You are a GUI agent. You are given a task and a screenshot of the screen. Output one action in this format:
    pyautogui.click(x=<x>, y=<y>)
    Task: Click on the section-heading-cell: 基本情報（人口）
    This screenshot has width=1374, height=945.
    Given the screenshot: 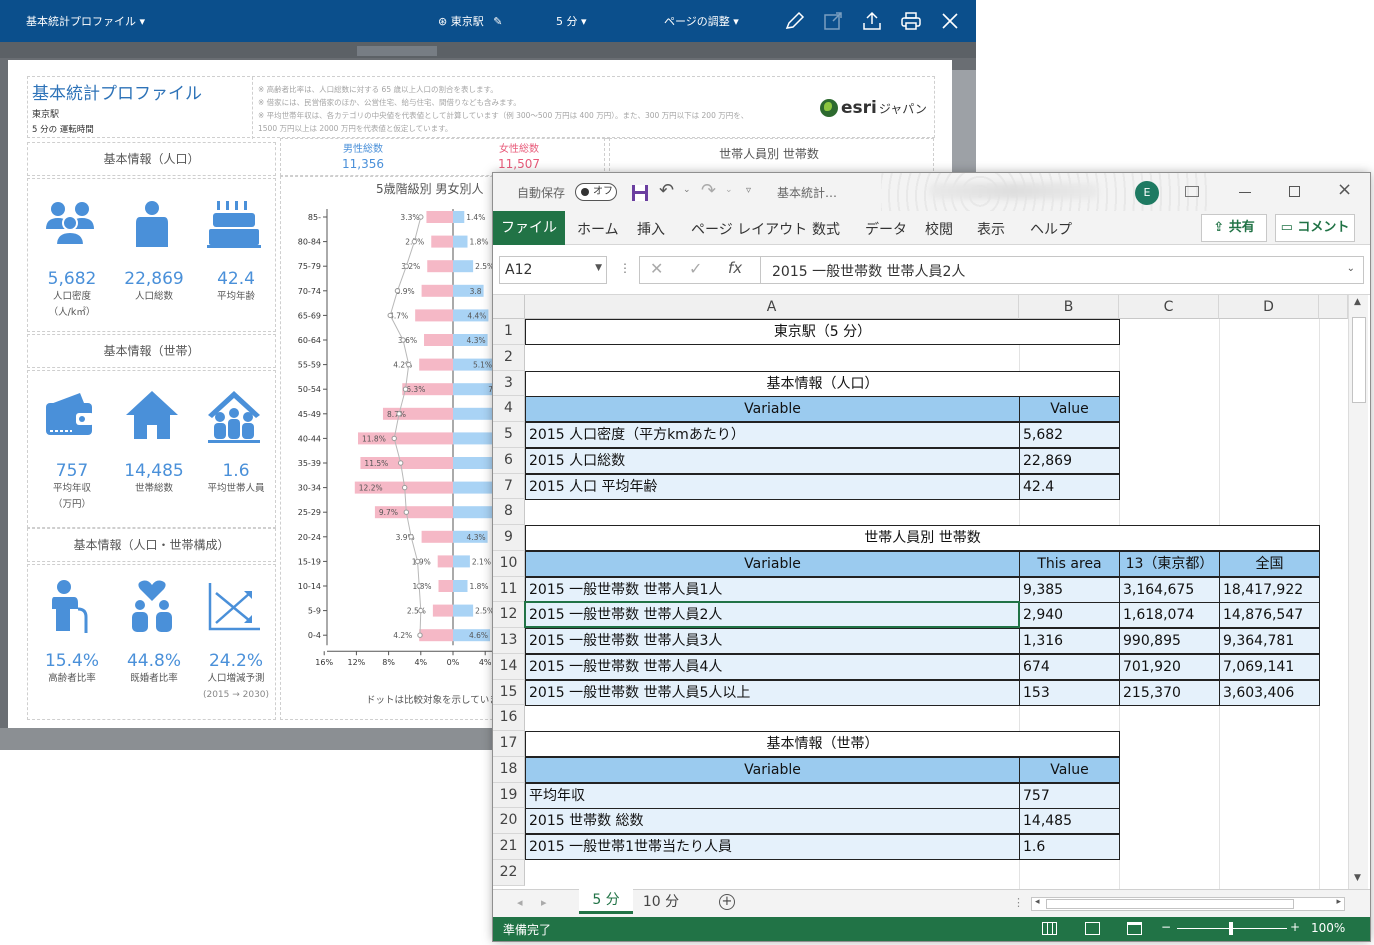 What is the action you would take?
    pyautogui.click(x=822, y=383)
    